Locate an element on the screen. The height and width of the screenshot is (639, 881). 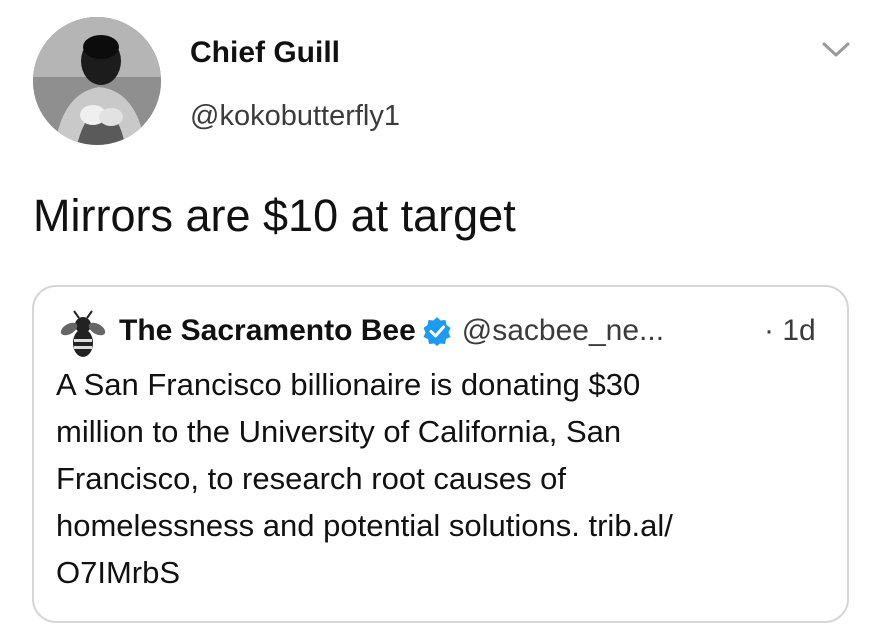
avatar-photo is located at coordinates (97, 81).